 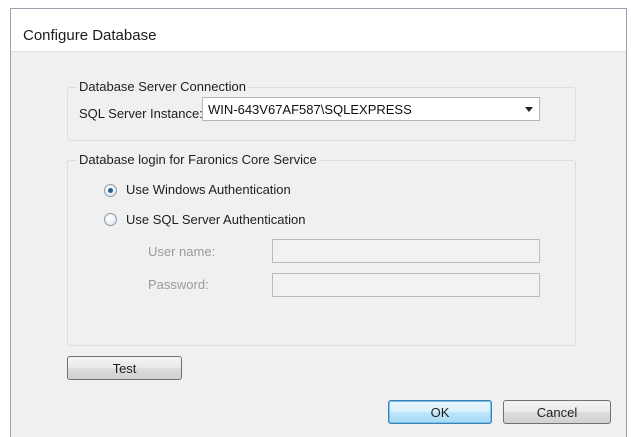 I want to click on title-bar: Configure Database, so click(x=318, y=30).